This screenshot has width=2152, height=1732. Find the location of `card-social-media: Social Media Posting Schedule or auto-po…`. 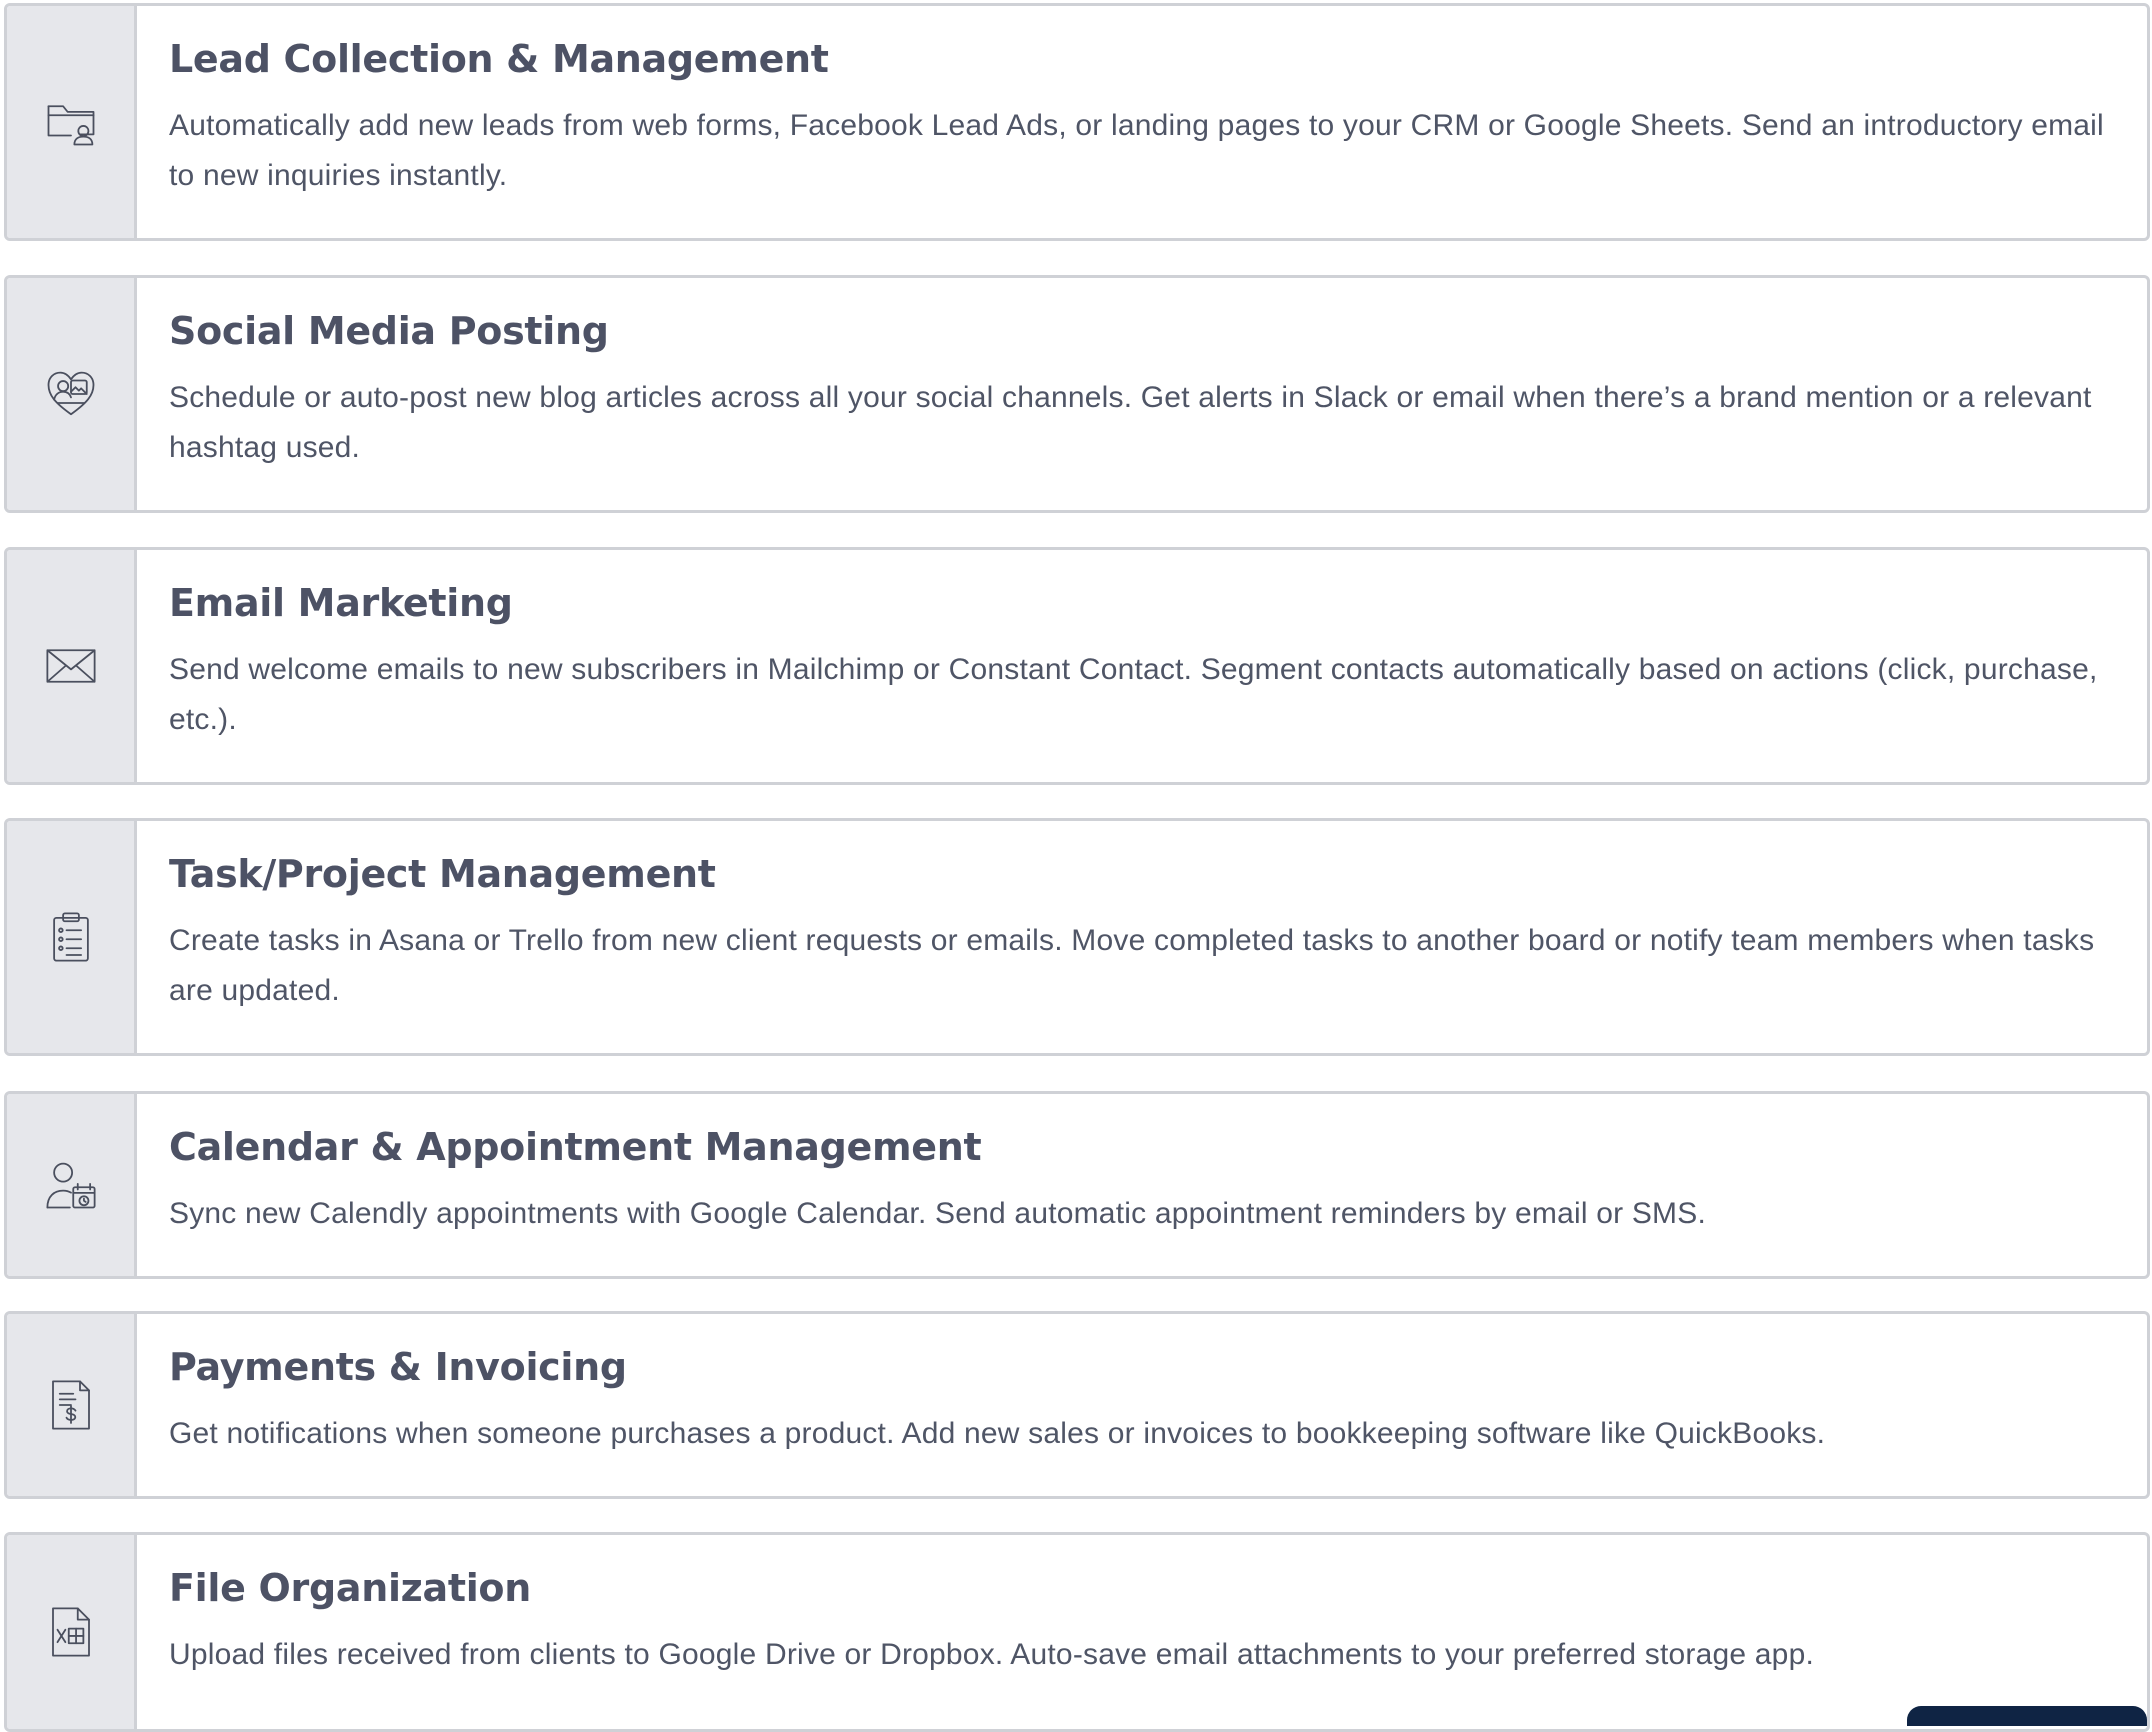

card-social-media: Social Media Posting Schedule or auto-po… is located at coordinates (1077, 394).